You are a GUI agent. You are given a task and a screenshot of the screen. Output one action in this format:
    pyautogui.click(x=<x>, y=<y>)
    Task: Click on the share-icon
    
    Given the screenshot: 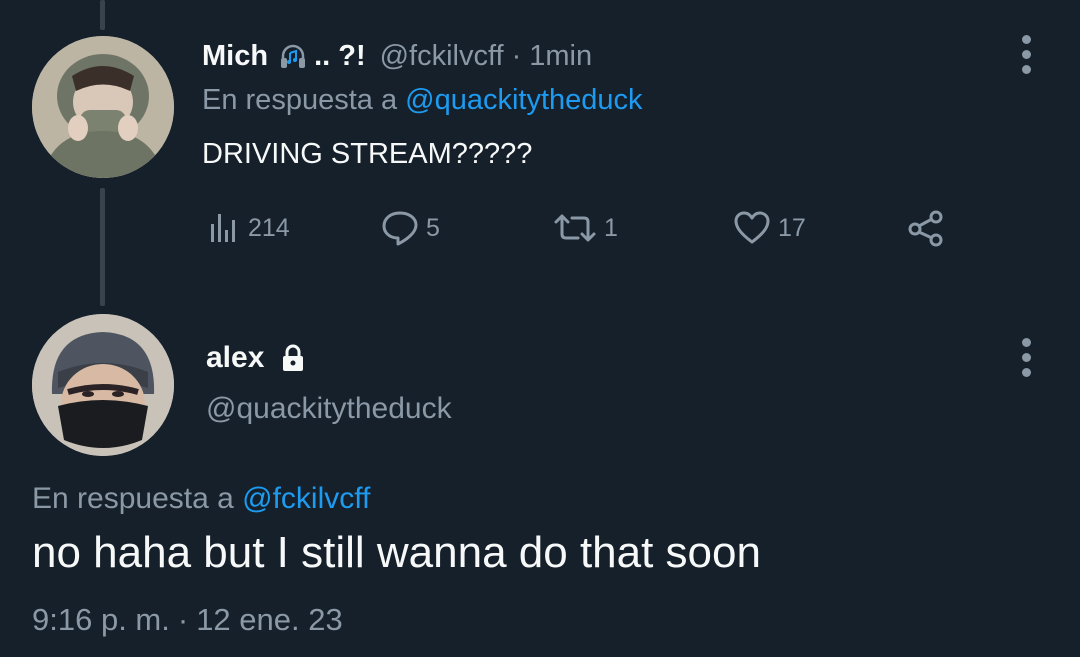 What is the action you would take?
    pyautogui.click(x=926, y=228)
    